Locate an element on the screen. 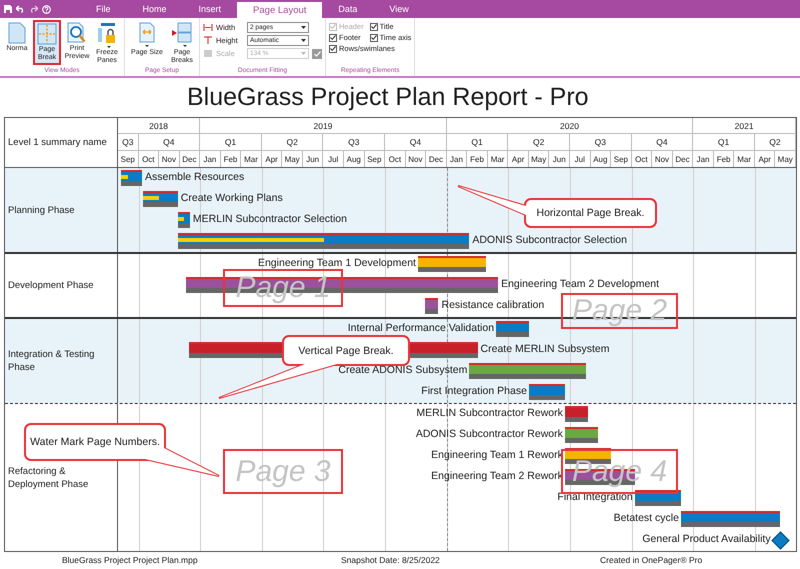 The width and height of the screenshot is (800, 569). report-title: BlueGrass Project Plan Report - Pro is located at coordinates (388, 97).